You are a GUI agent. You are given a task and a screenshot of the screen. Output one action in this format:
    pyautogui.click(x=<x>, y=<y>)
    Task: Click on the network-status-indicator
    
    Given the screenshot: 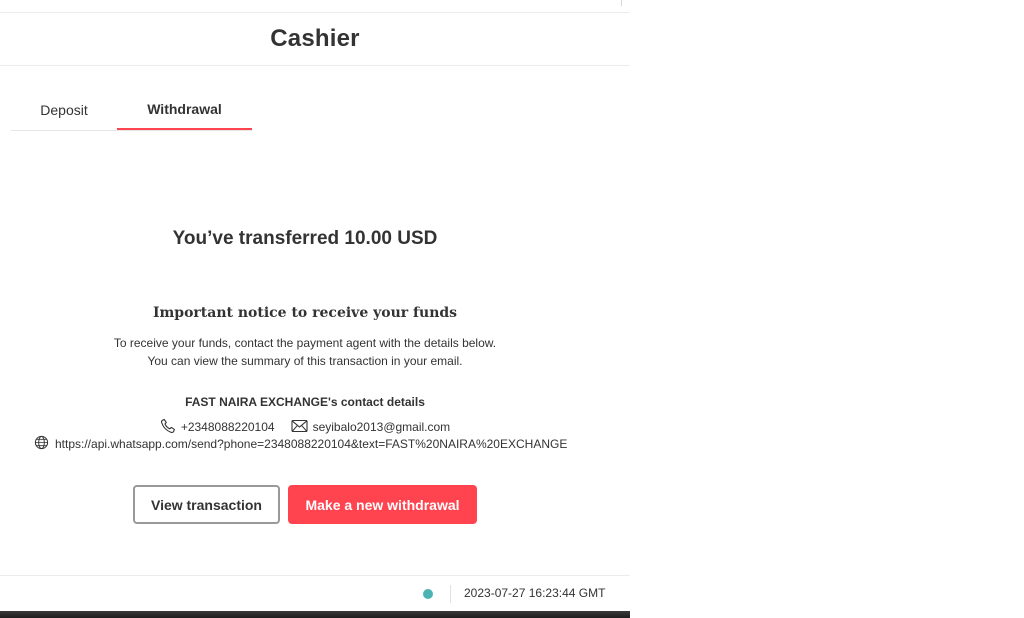 What is the action you would take?
    pyautogui.click(x=428, y=594)
    